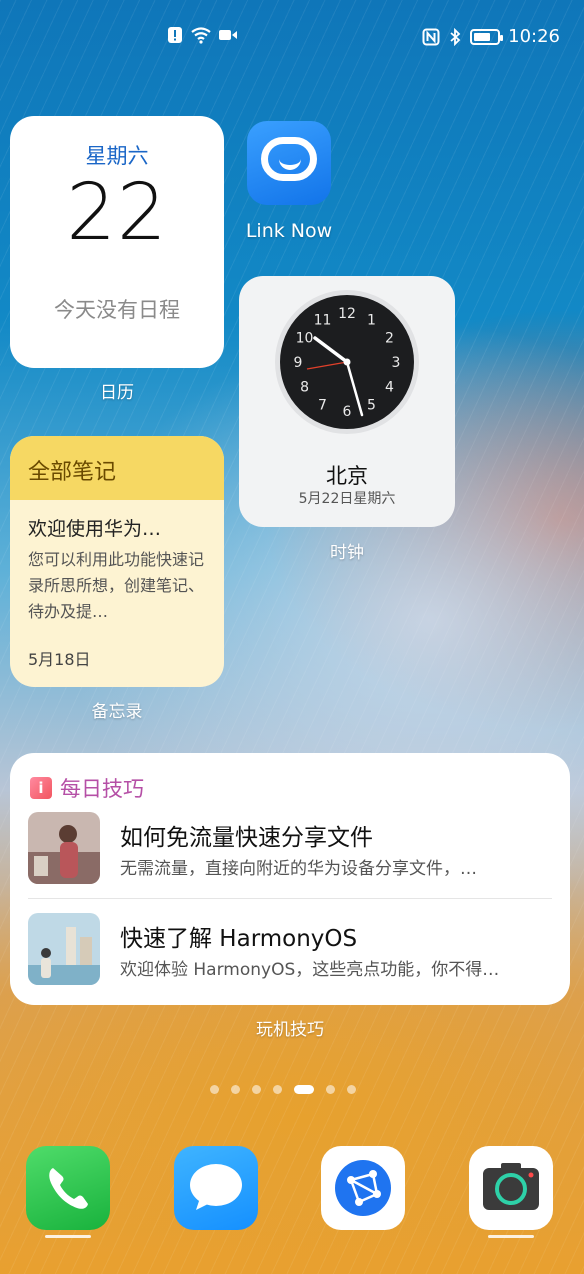 This screenshot has height=1274, width=584. I want to click on clock-center, so click(347, 362).